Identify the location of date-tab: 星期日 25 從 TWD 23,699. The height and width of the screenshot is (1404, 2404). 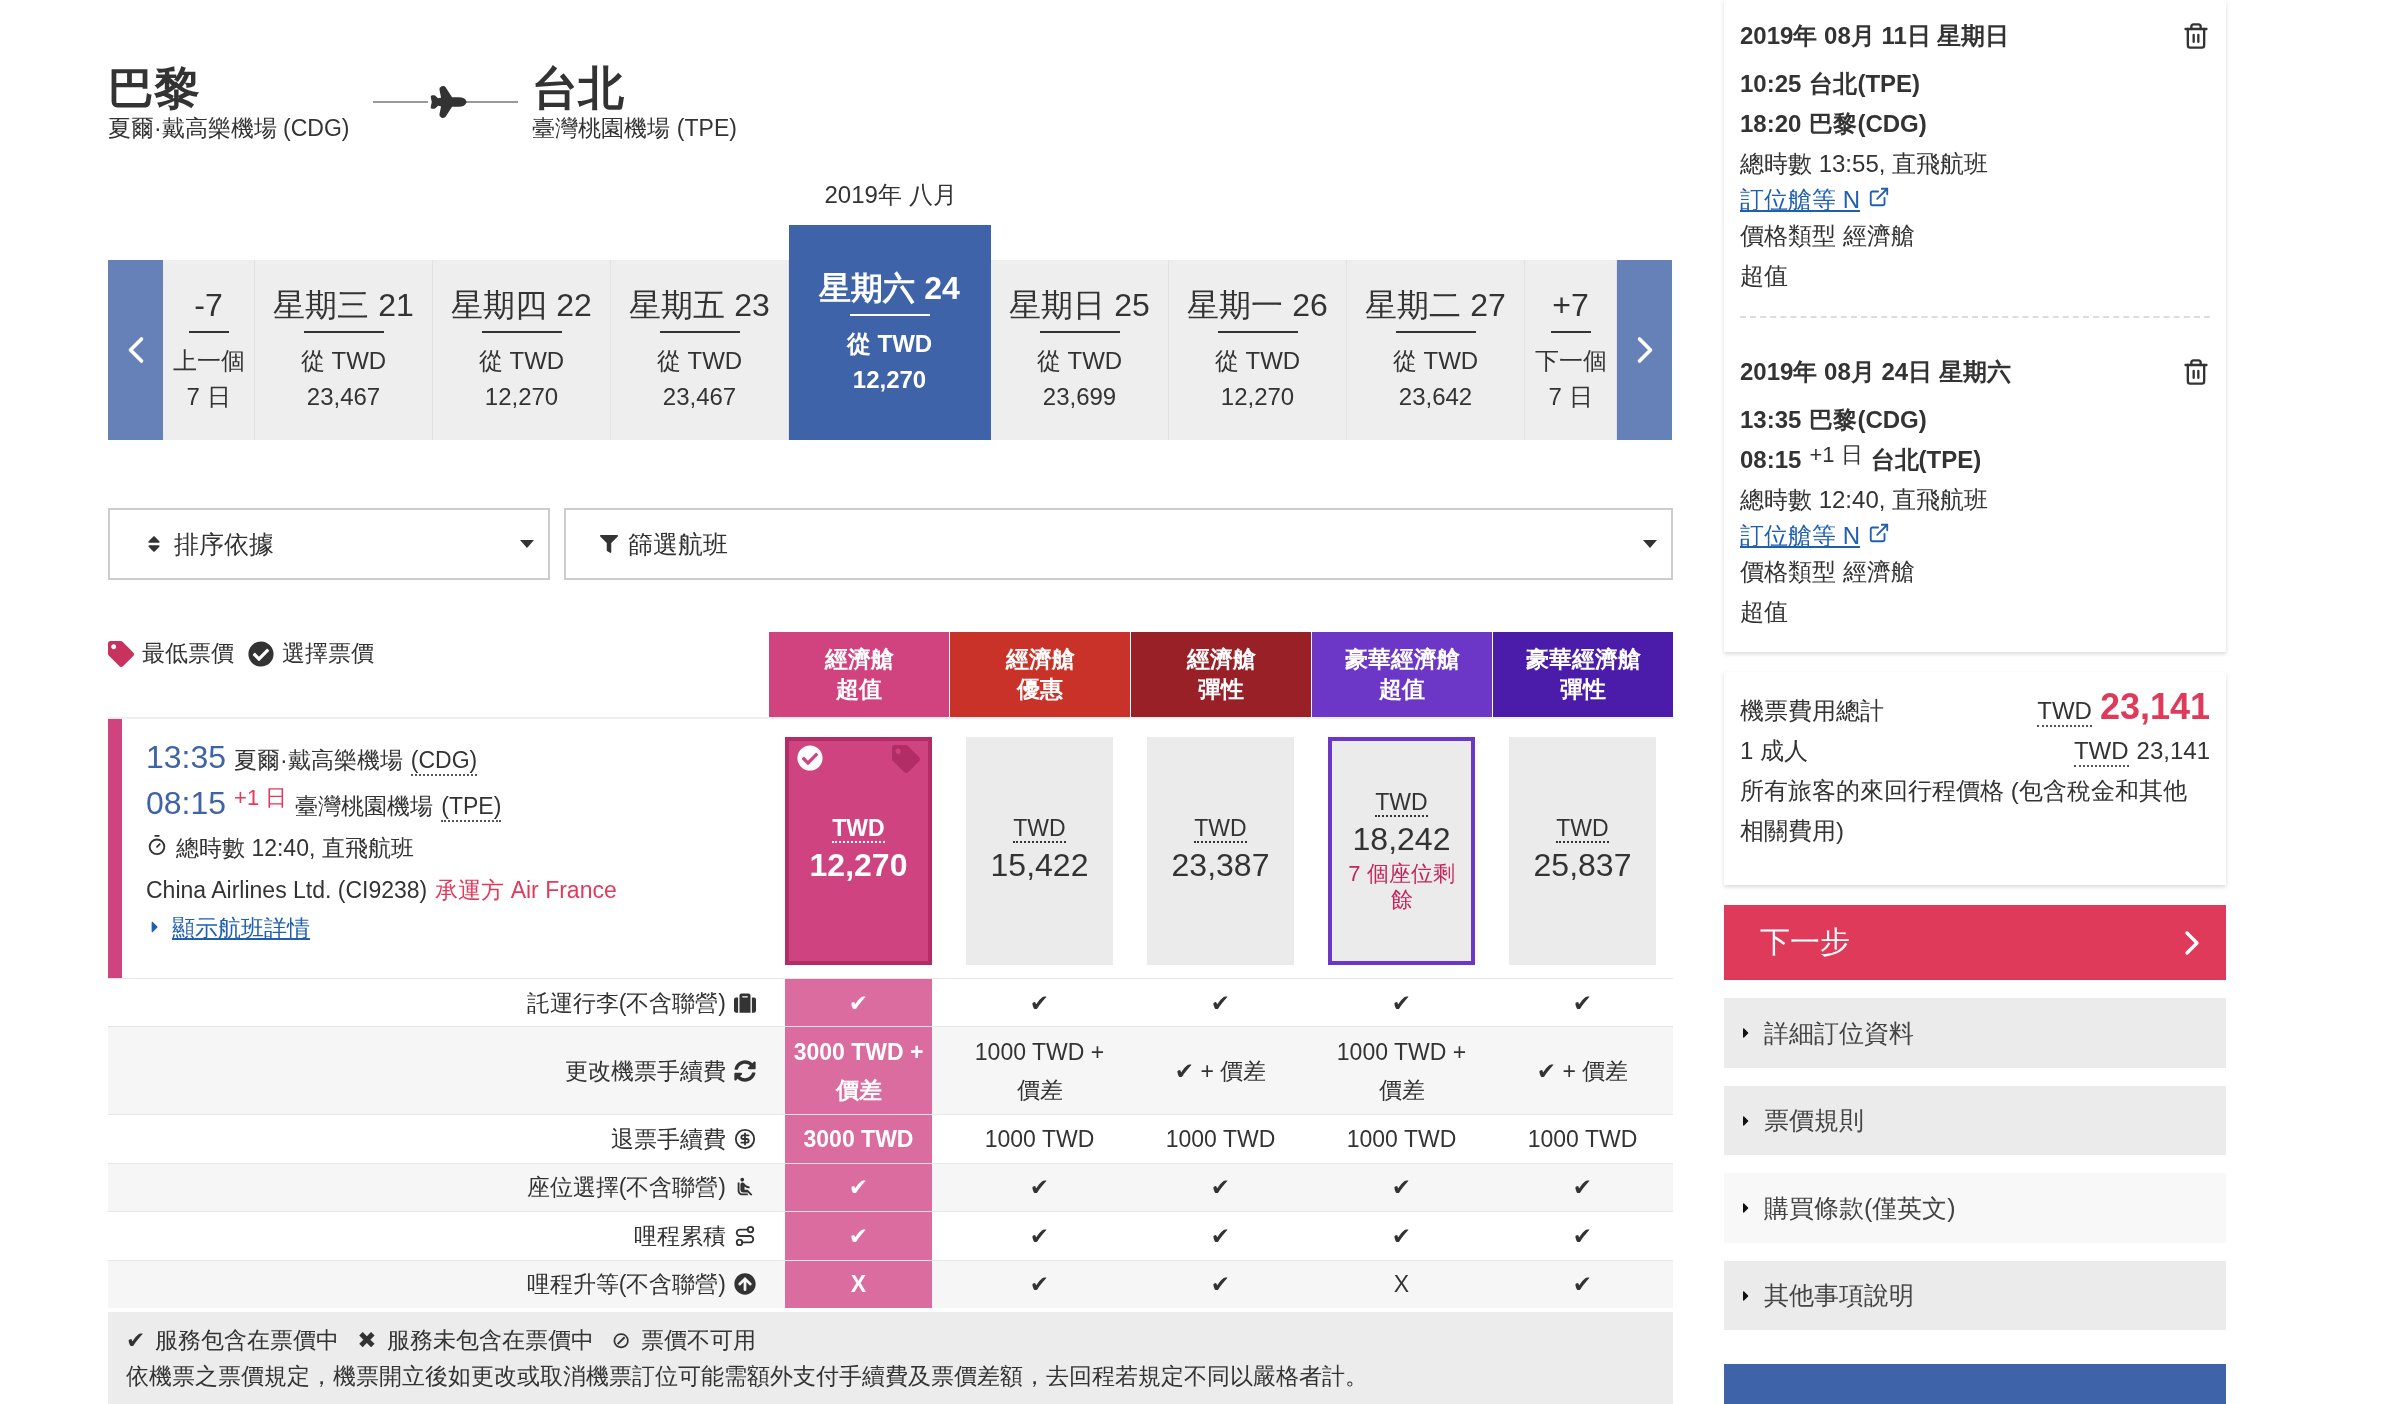
(1080, 350).